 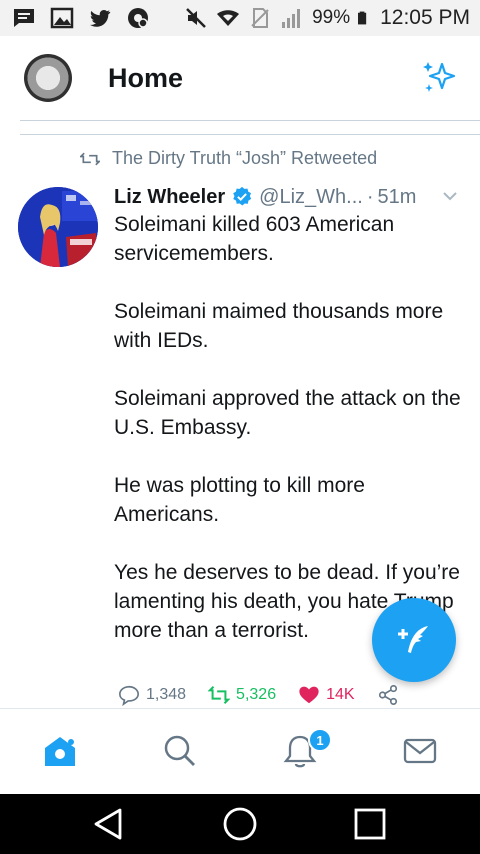 I want to click on back-icon, so click(x=108, y=824).